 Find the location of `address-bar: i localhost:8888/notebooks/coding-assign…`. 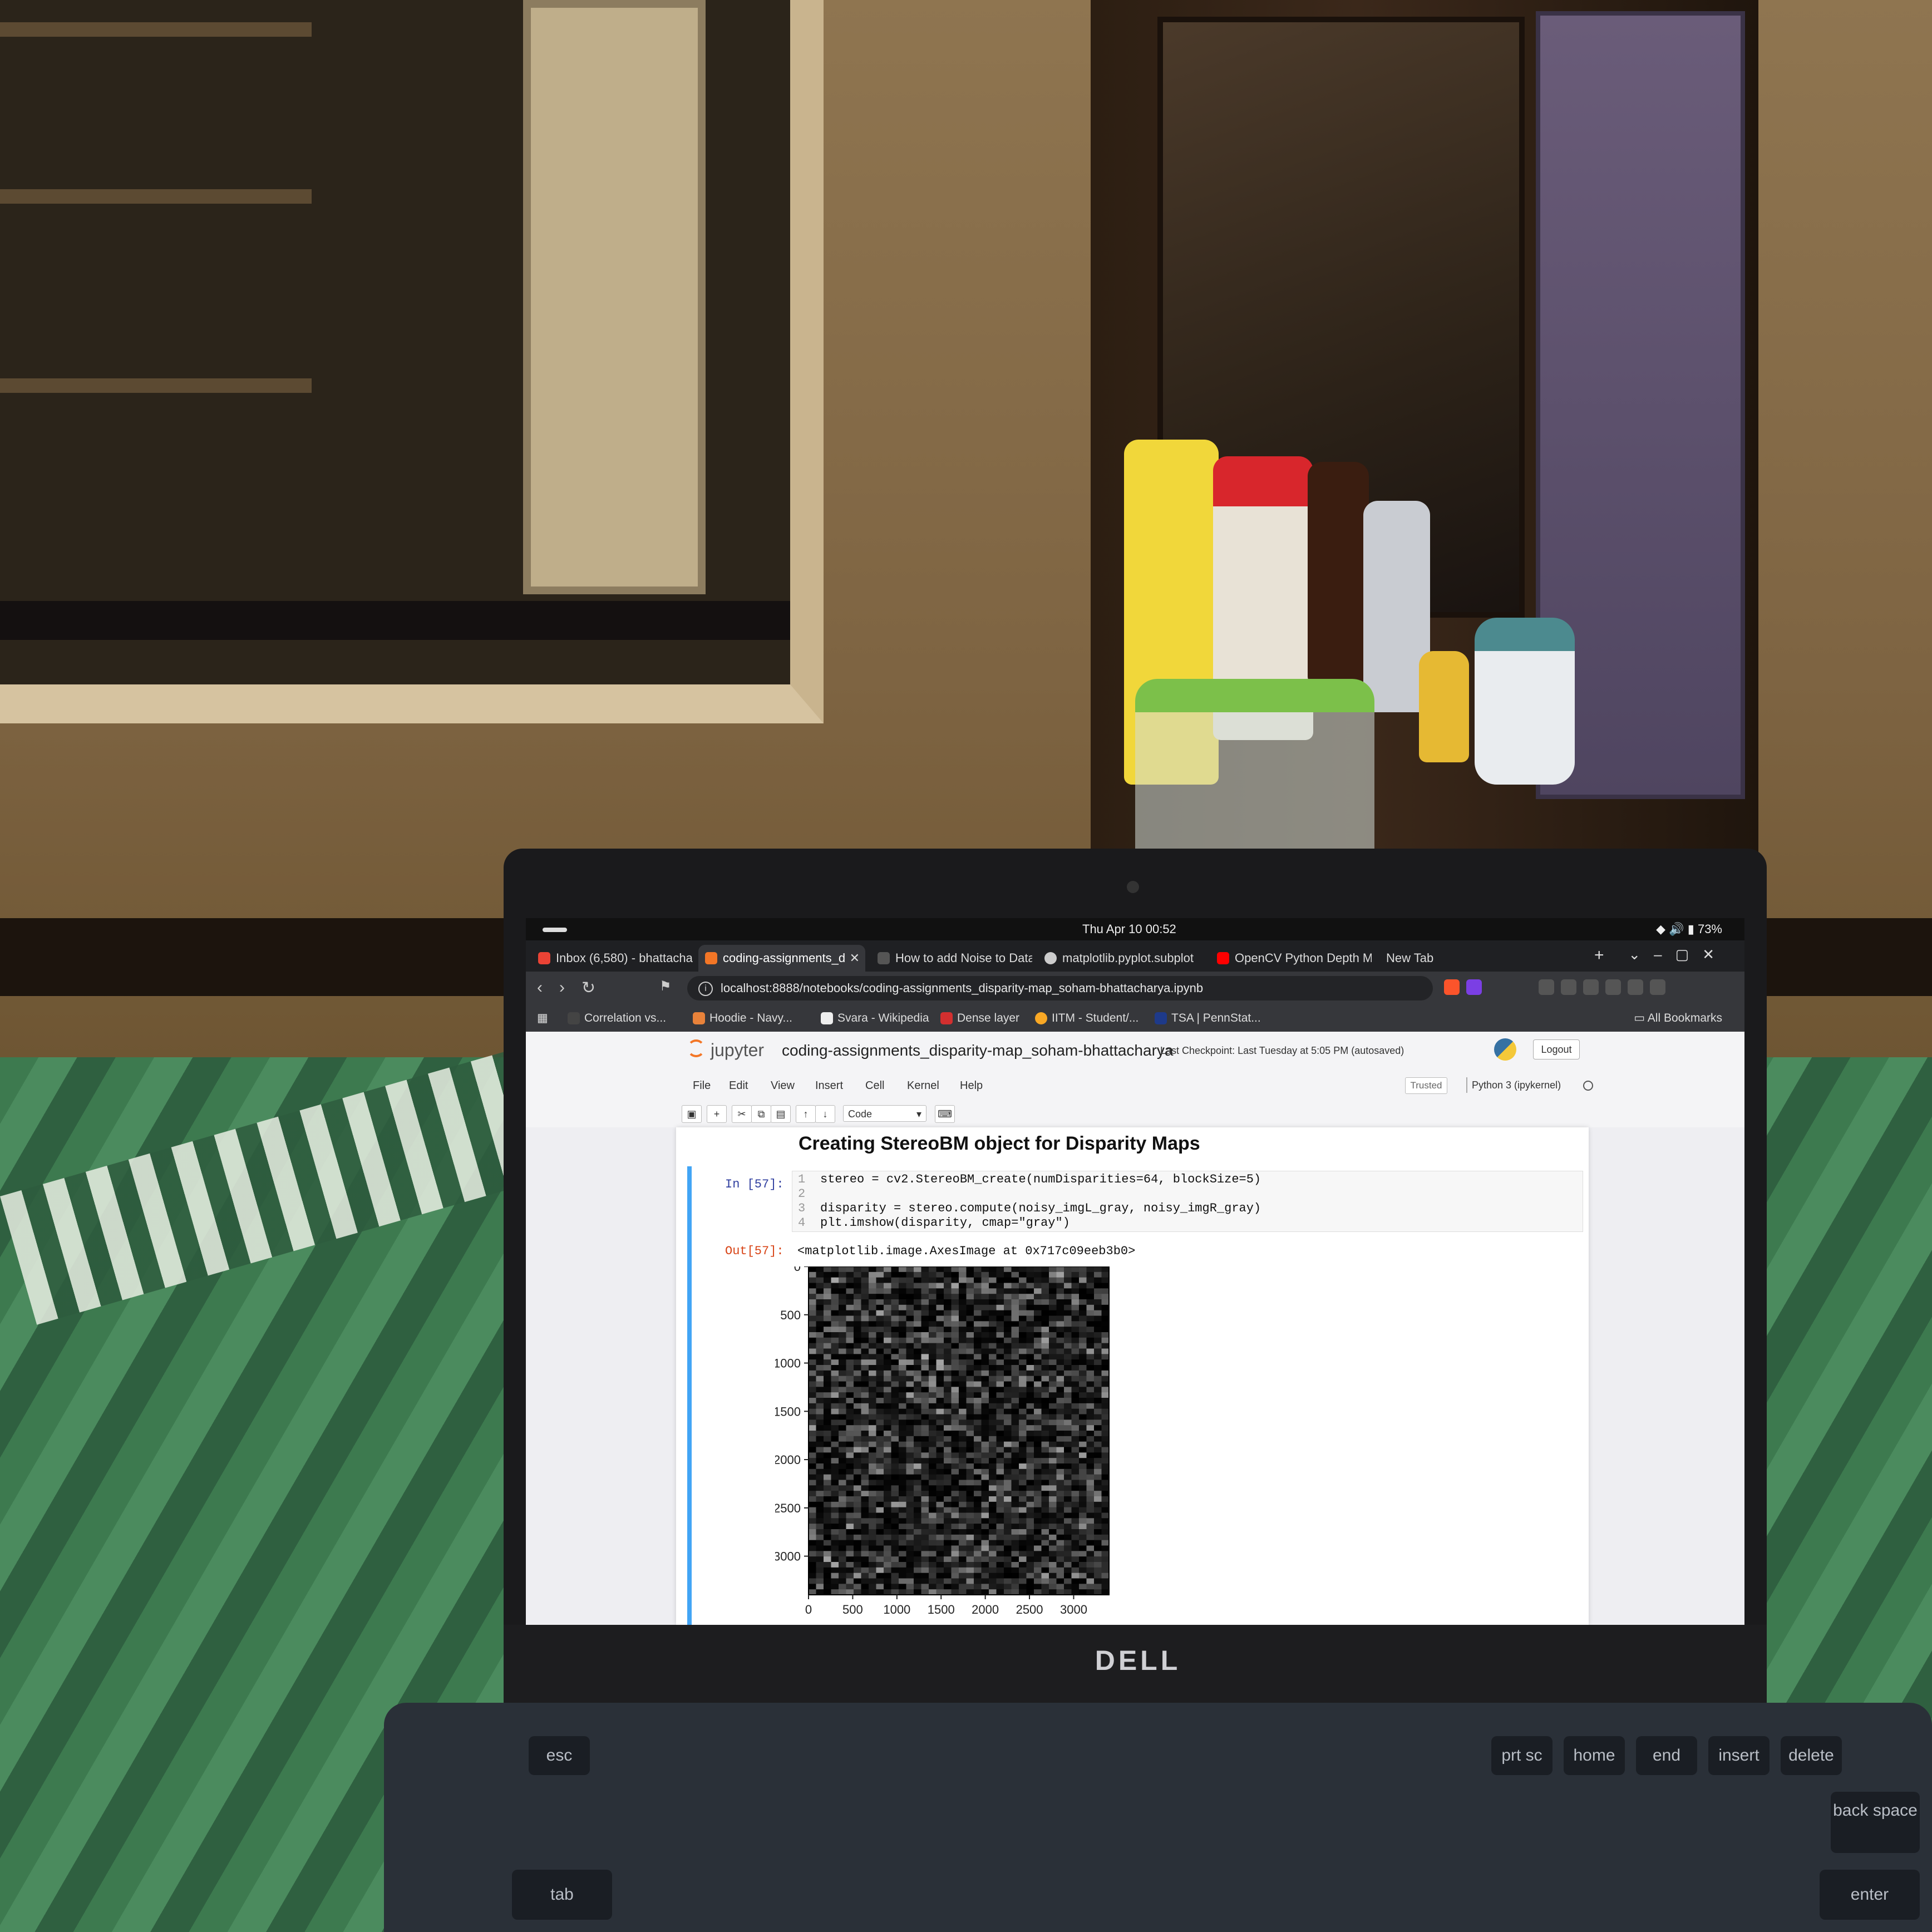

address-bar: i localhost:8888/notebooks/coding-assign… is located at coordinates (1060, 988).